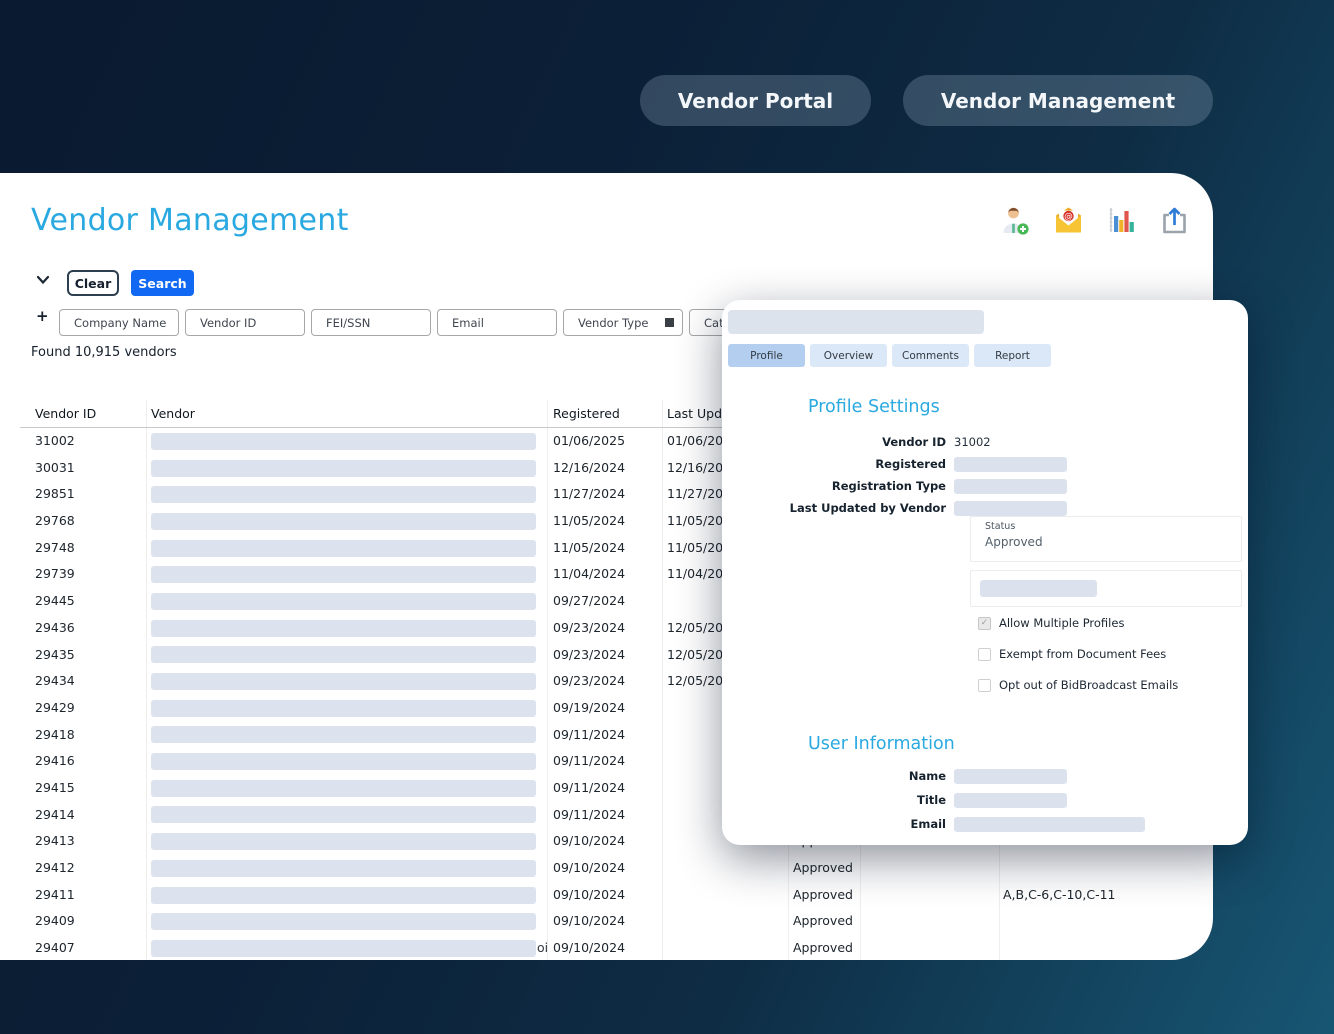 The width and height of the screenshot is (1334, 1034). What do you see at coordinates (371, 322) in the screenshot?
I see `filter-input-fei-ssn: FEI/SSN` at bounding box center [371, 322].